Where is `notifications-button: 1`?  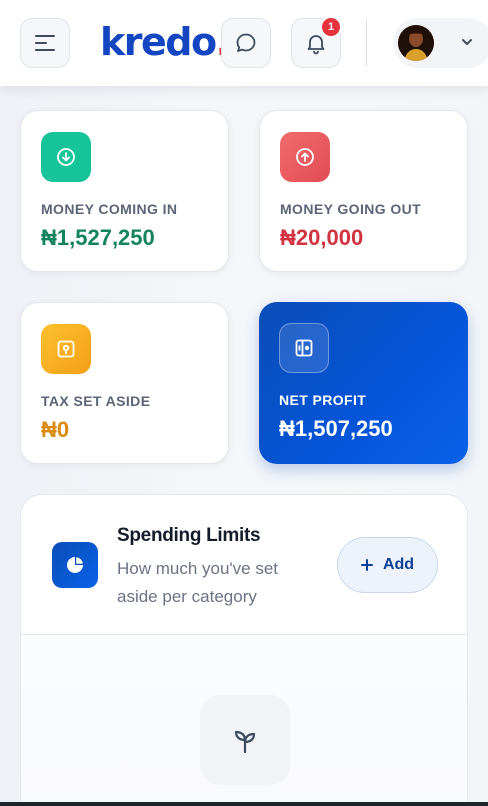
notifications-button: 1 is located at coordinates (316, 42).